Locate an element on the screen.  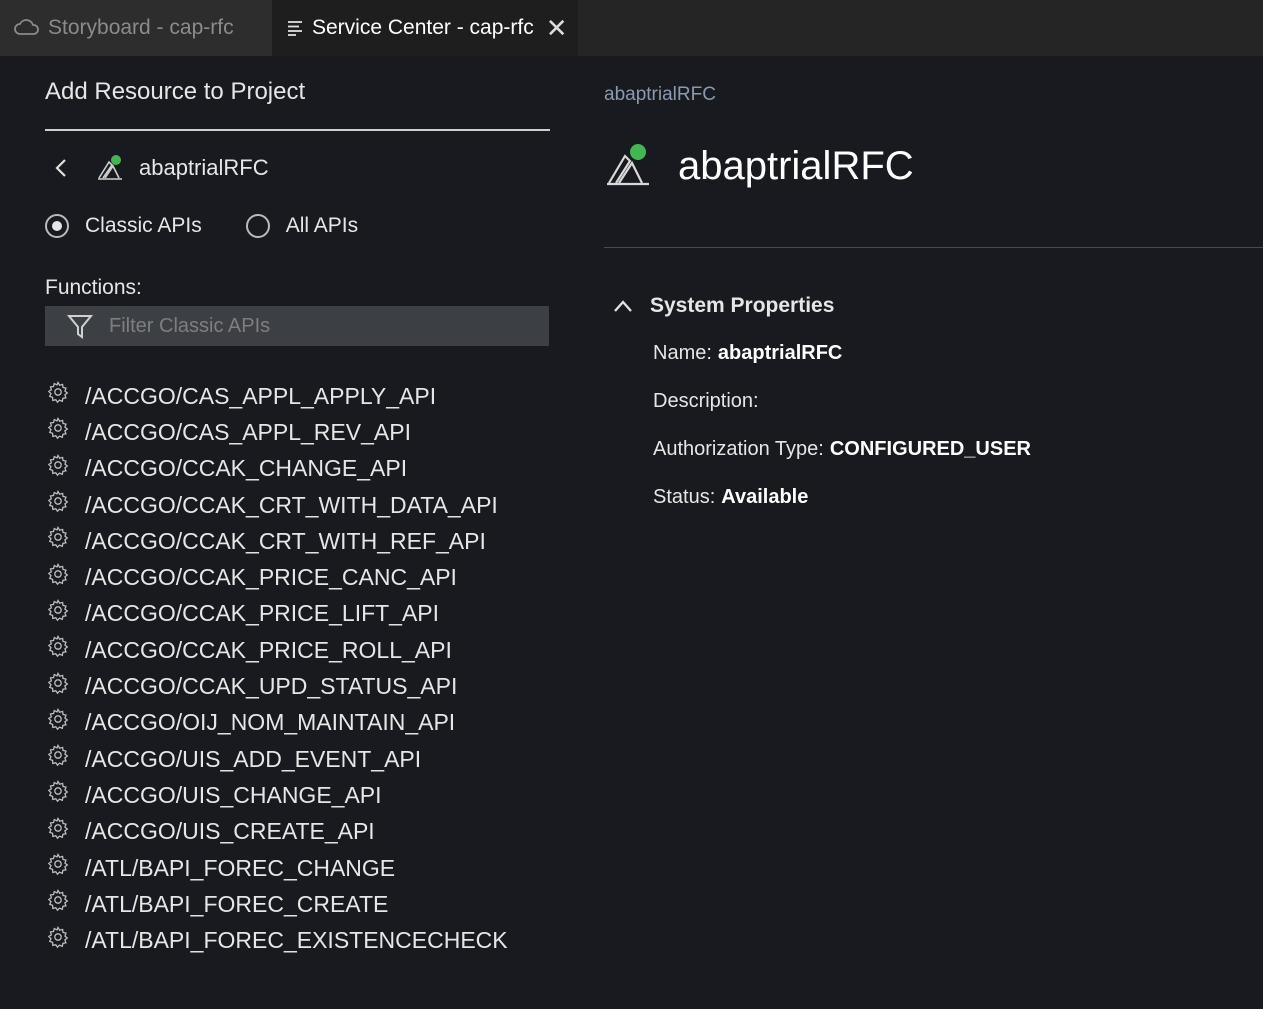
function-list-item: /ACCGO/OIJ_NOM_MAINTAIN_API is located at coordinates (305, 723).